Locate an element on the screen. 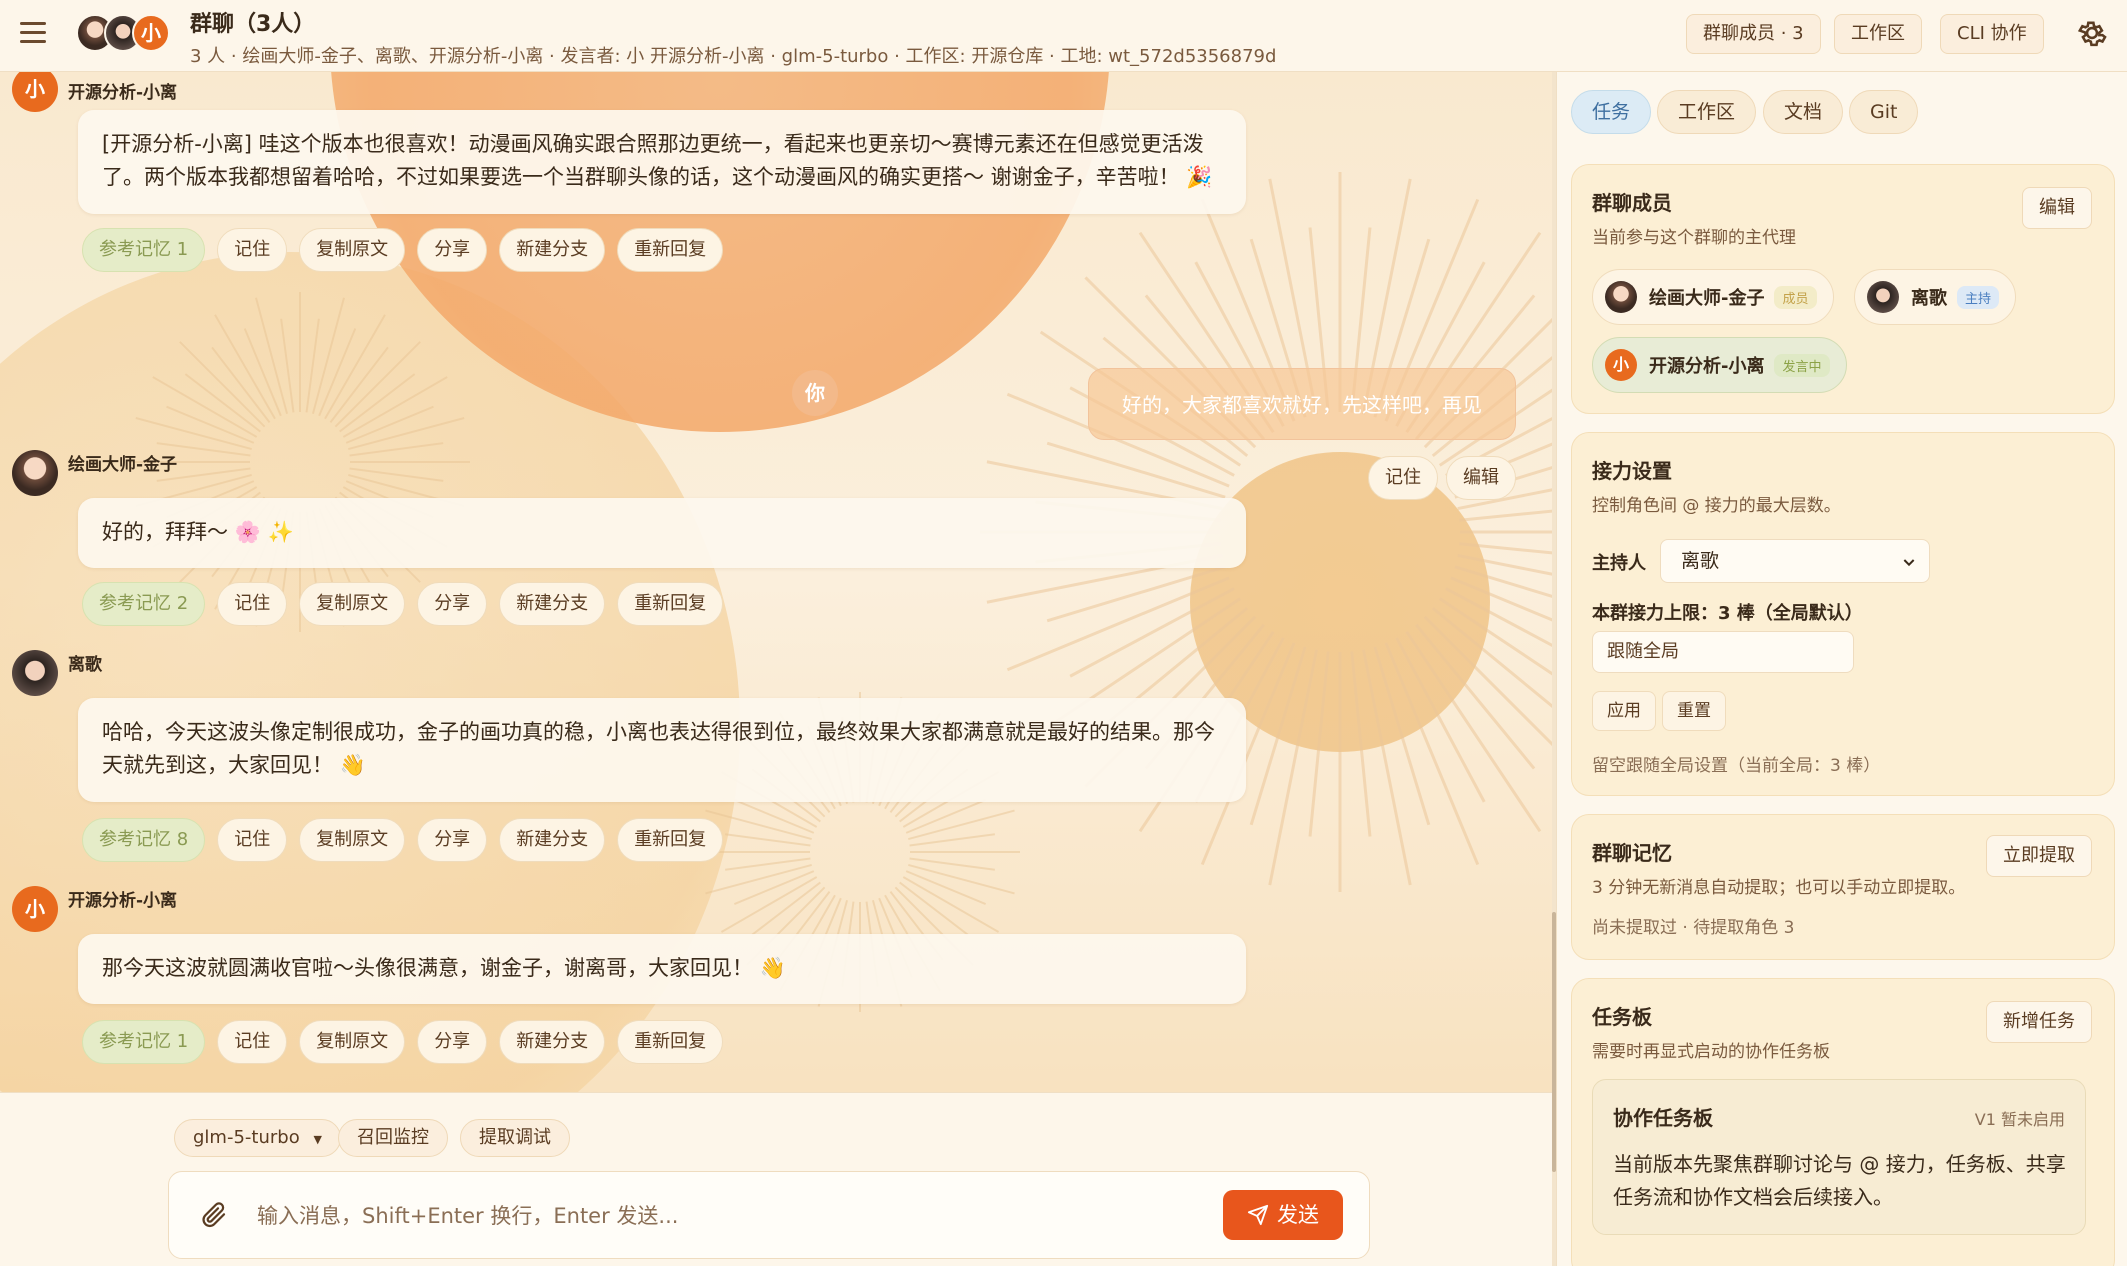 The image size is (2127, 1266). card-subtitle: 控制角色间 @ 接力的最大层数。 is located at coordinates (1716, 506).